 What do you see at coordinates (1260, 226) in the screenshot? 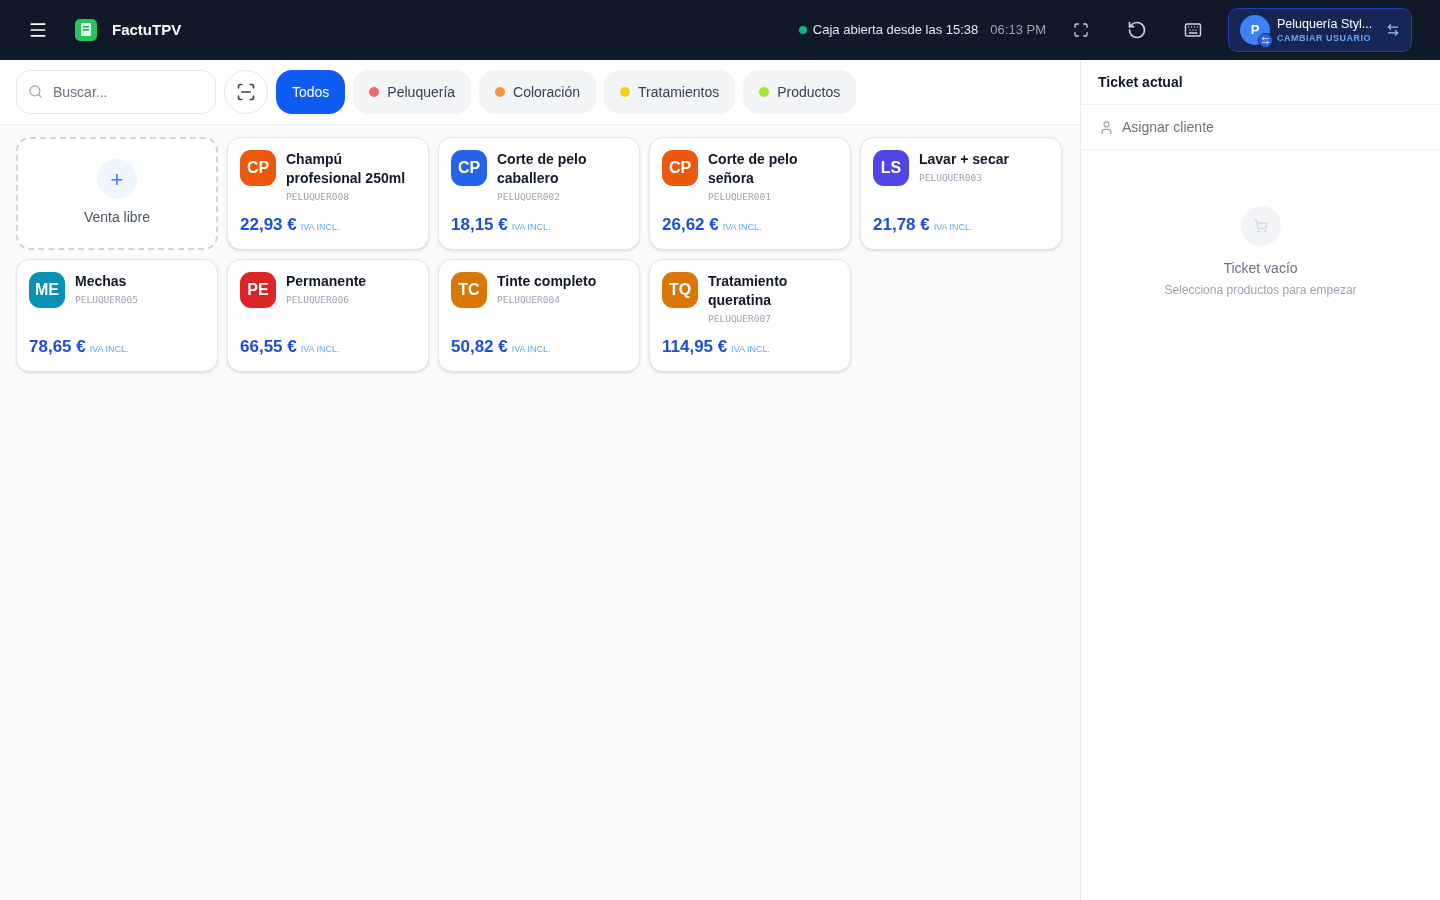
I see `cart-icon` at bounding box center [1260, 226].